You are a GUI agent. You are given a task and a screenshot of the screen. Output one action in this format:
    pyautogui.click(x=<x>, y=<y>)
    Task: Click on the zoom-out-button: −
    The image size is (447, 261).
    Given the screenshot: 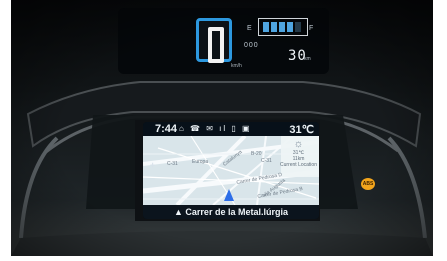 What is the action you would take?
    pyautogui.click(x=152, y=179)
    